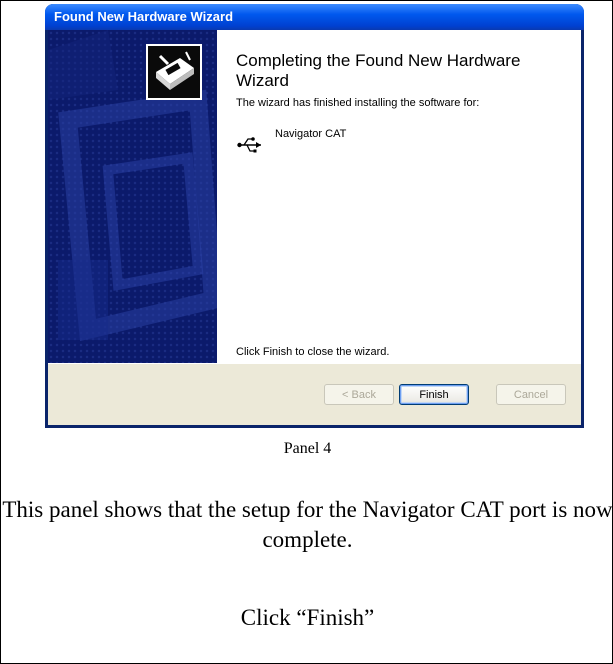 This screenshot has width=613, height=664. Describe the element at coordinates (307, 617) in the screenshot. I see `panel-instruction: Click “Finish”` at that location.